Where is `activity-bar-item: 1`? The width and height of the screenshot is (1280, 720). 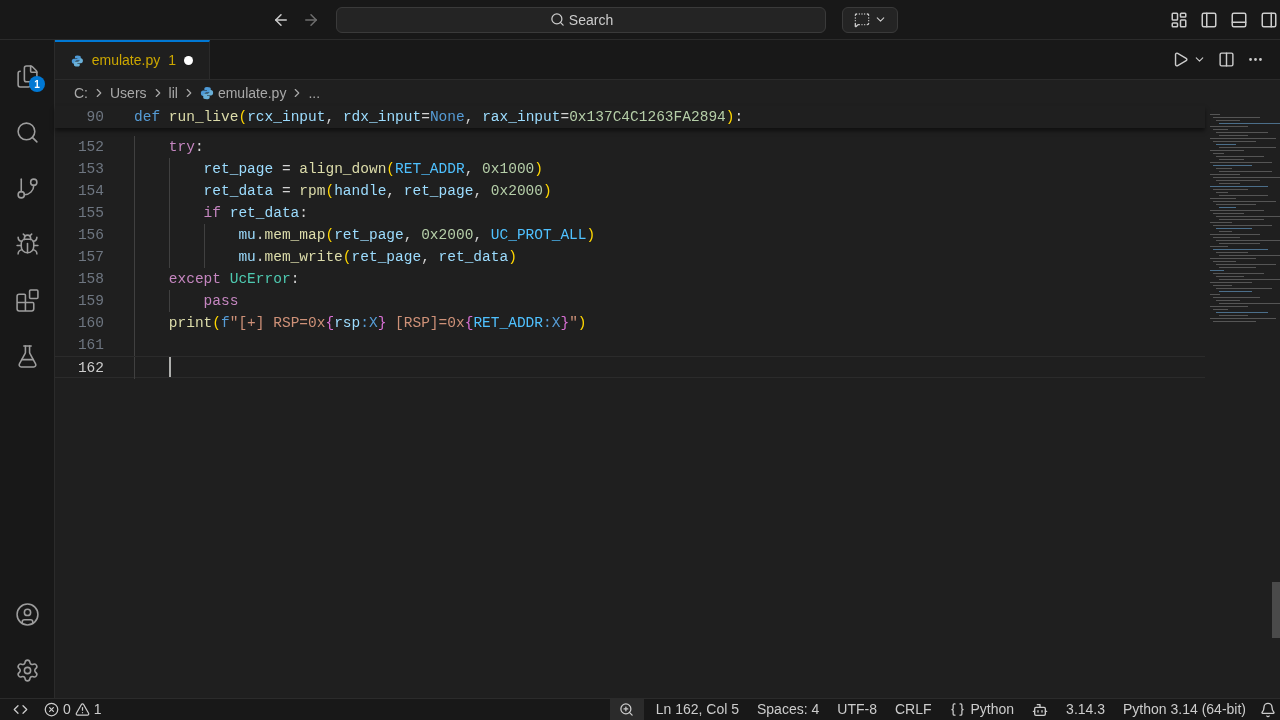 activity-bar-item: 1 is located at coordinates (27, 76).